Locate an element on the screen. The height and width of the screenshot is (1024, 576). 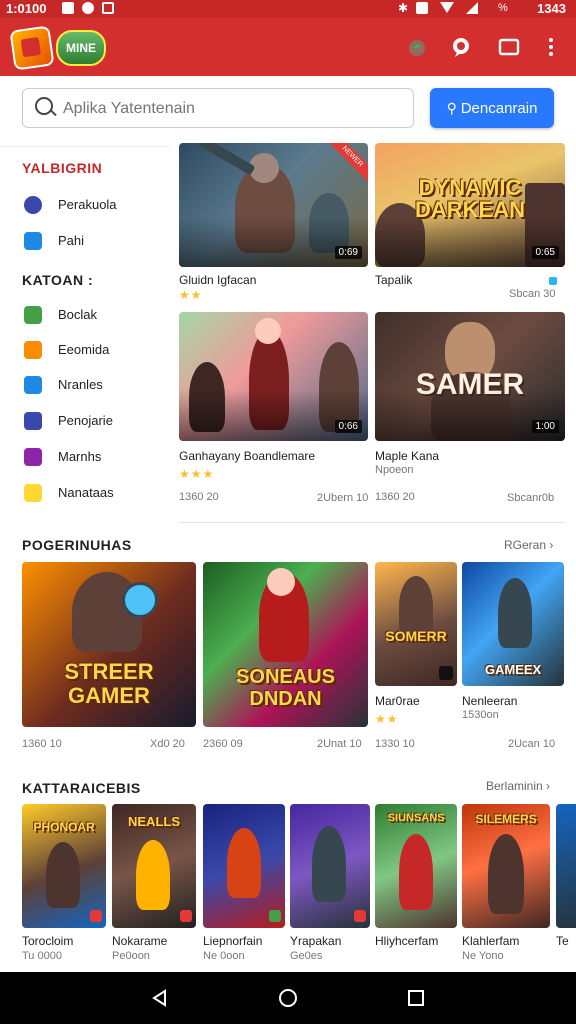
sidebar-item-label: Boclak is located at coordinates (78, 314).